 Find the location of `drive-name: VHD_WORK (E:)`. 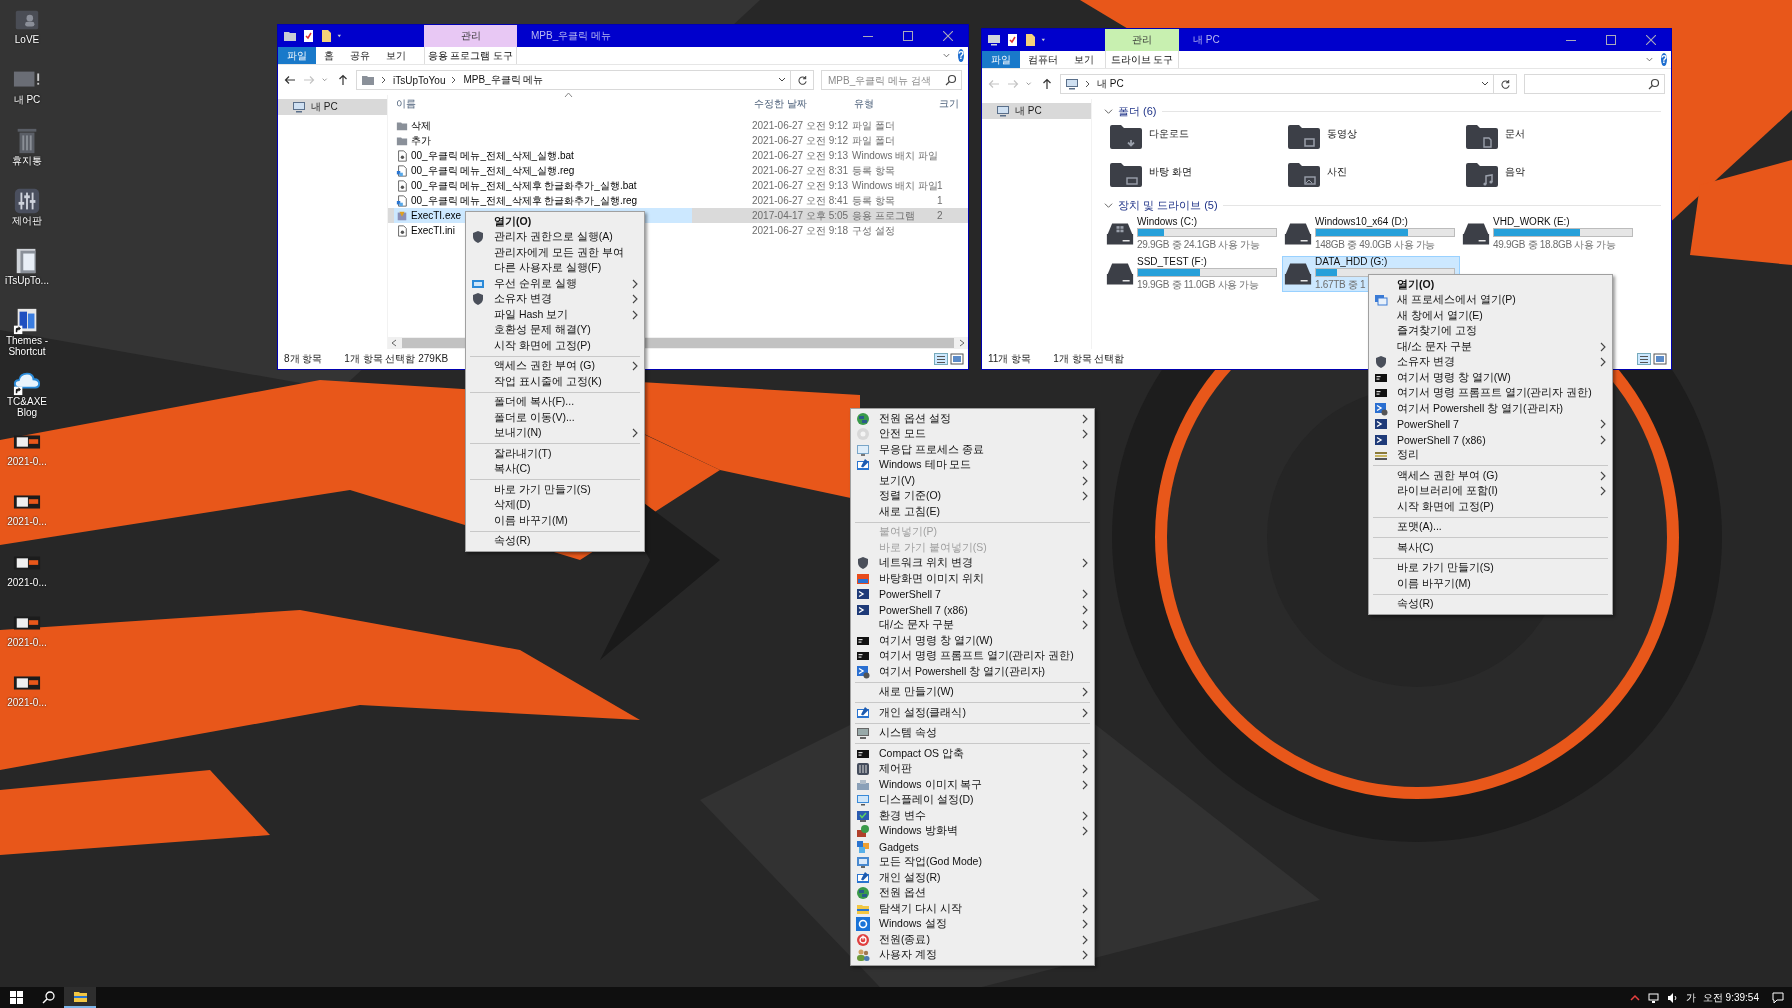

drive-name: VHD_WORK (E:) is located at coordinates (1531, 221).